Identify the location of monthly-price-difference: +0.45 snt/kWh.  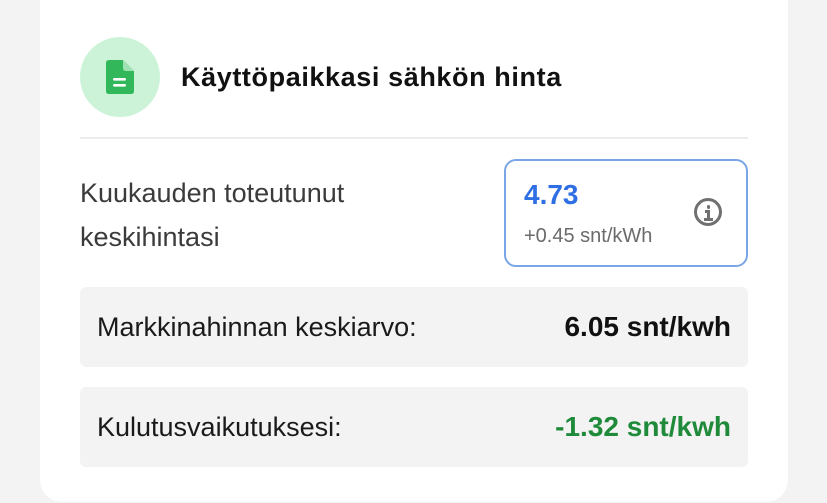
(588, 236).